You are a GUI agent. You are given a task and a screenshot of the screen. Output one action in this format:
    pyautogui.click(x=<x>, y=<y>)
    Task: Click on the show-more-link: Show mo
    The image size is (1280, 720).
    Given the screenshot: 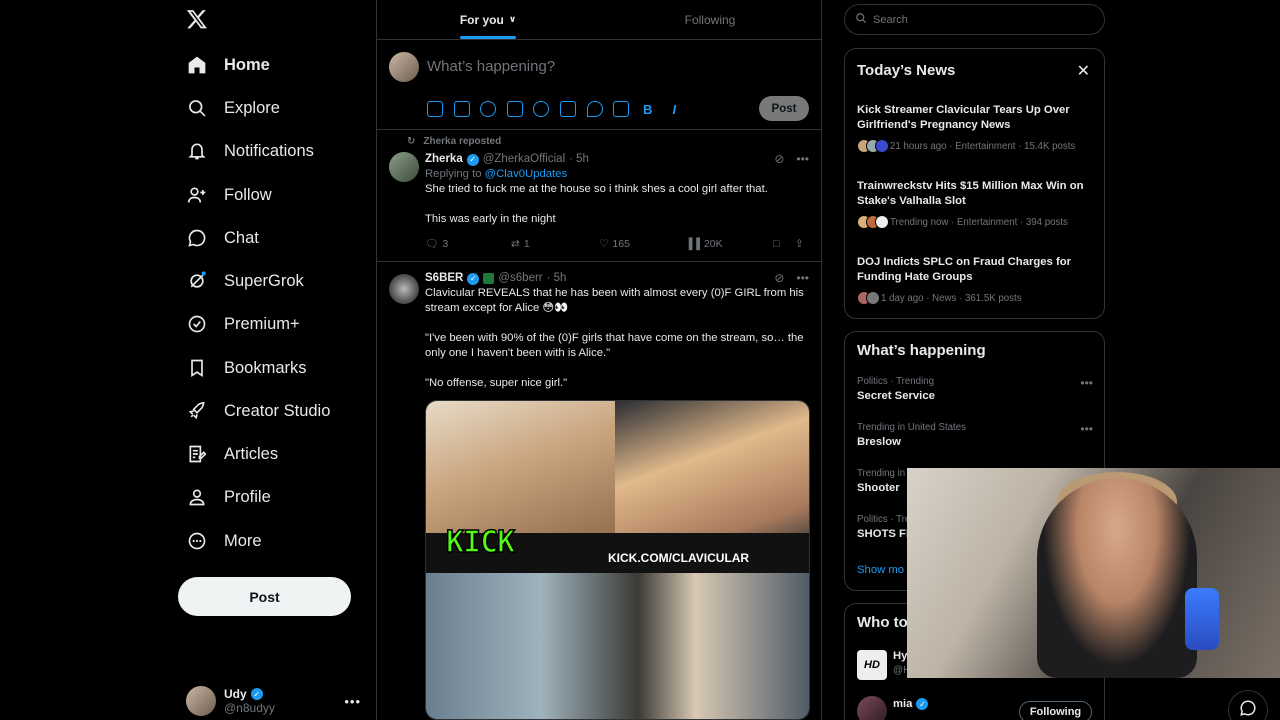 What is the action you would take?
    pyautogui.click(x=880, y=570)
    